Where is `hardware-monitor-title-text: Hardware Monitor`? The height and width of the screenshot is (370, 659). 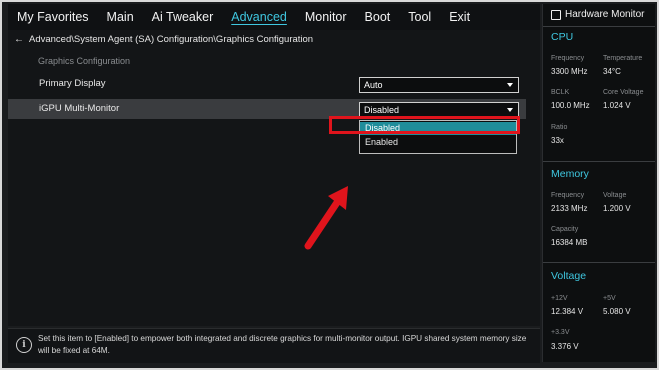
hardware-monitor-title-text: Hardware Monitor is located at coordinates (605, 14).